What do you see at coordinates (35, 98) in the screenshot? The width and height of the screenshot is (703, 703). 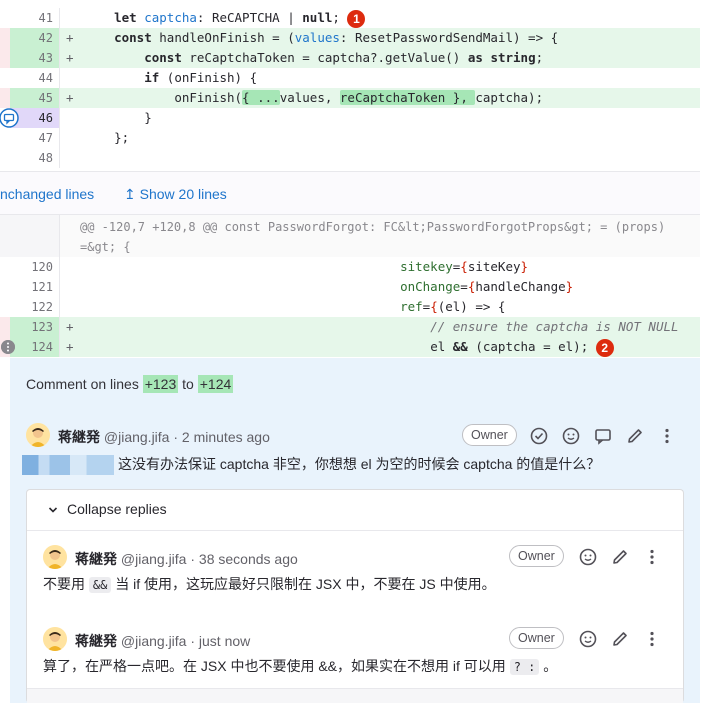 I see `line-number: 45` at bounding box center [35, 98].